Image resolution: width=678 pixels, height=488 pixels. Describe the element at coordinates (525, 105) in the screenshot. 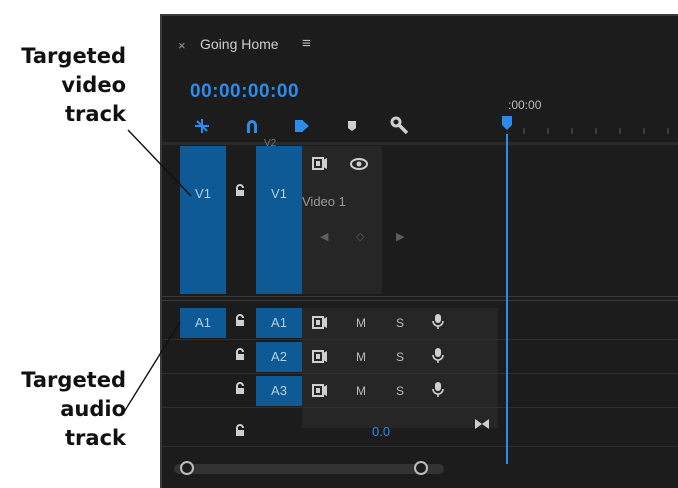

I see `ruler-time-label: :00:00` at that location.